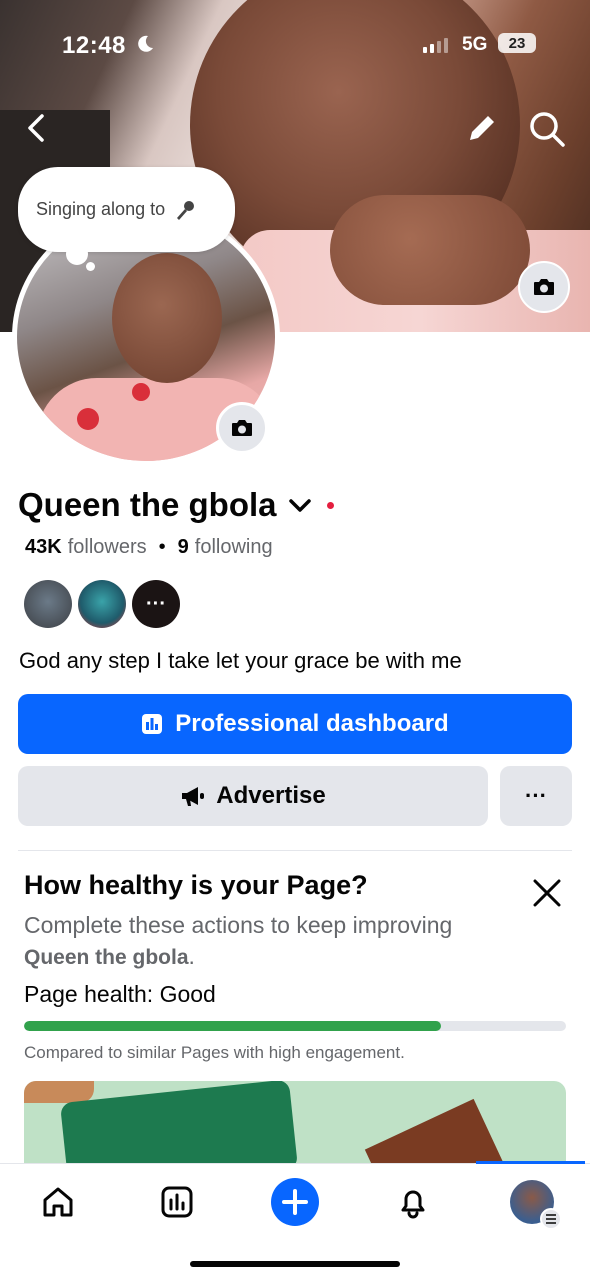 The image size is (590, 1280). What do you see at coordinates (107, 547) in the screenshot?
I see `followers-label: followers` at bounding box center [107, 547].